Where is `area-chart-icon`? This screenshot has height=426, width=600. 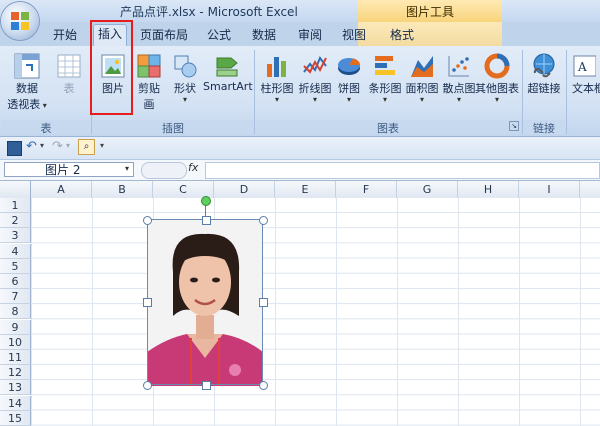
area-chart-icon is located at coordinates (422, 66).